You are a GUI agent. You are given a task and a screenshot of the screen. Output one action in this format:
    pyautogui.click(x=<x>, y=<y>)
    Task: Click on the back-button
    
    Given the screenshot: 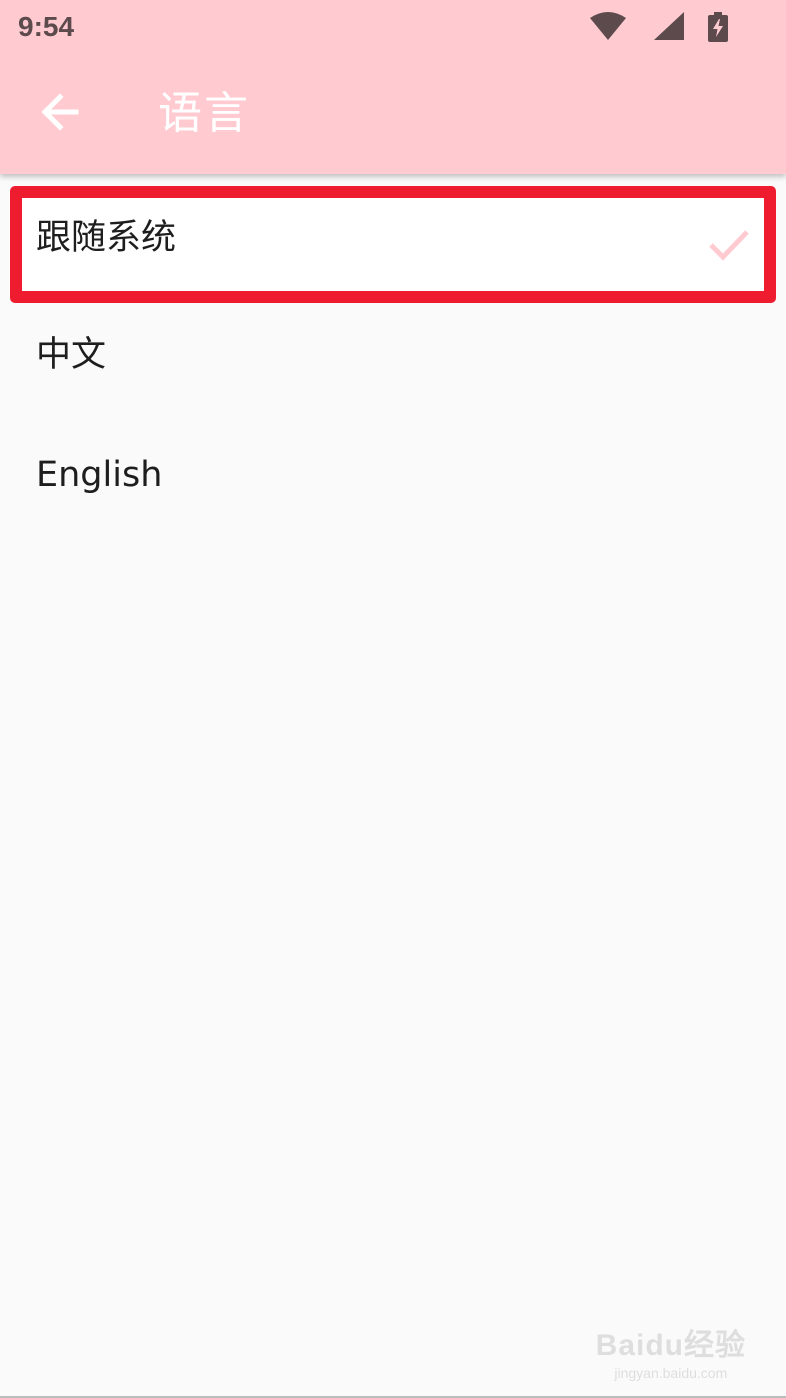 What is the action you would take?
    pyautogui.click(x=60, y=114)
    